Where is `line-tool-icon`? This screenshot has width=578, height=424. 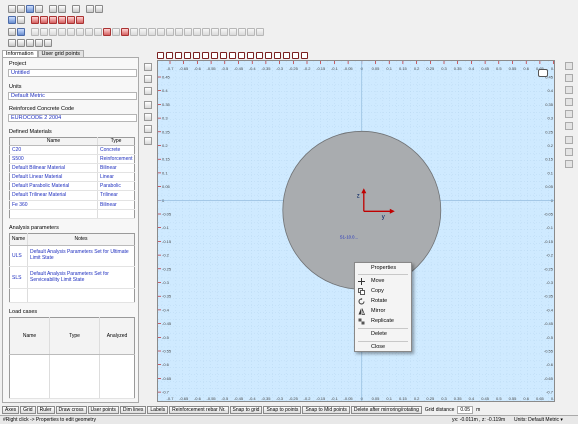 line-tool-icon is located at coordinates (286, 55).